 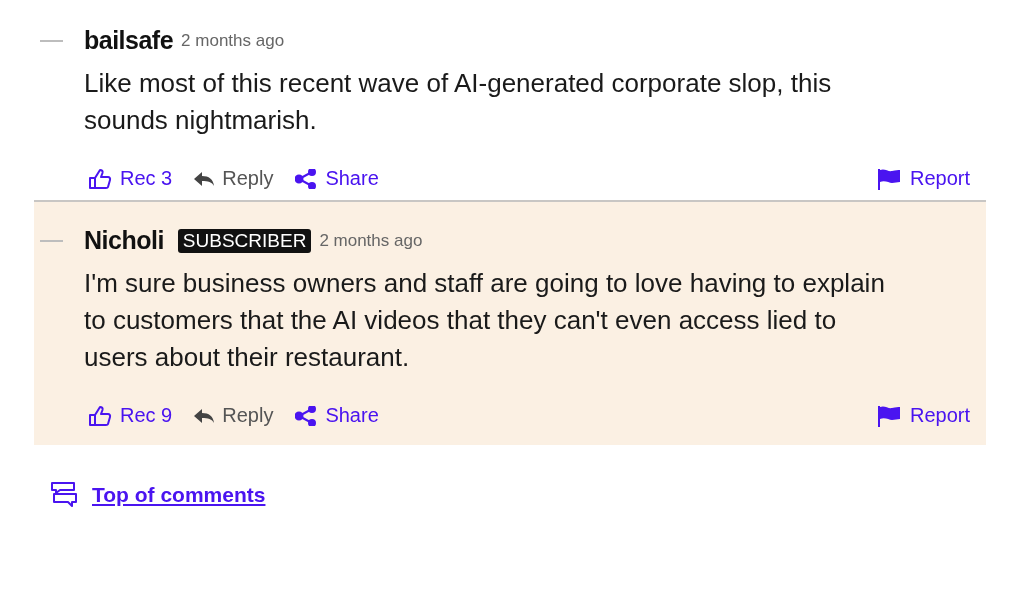 What do you see at coordinates (179, 495) in the screenshot?
I see `top-of-comments-link: Top of comments` at bounding box center [179, 495].